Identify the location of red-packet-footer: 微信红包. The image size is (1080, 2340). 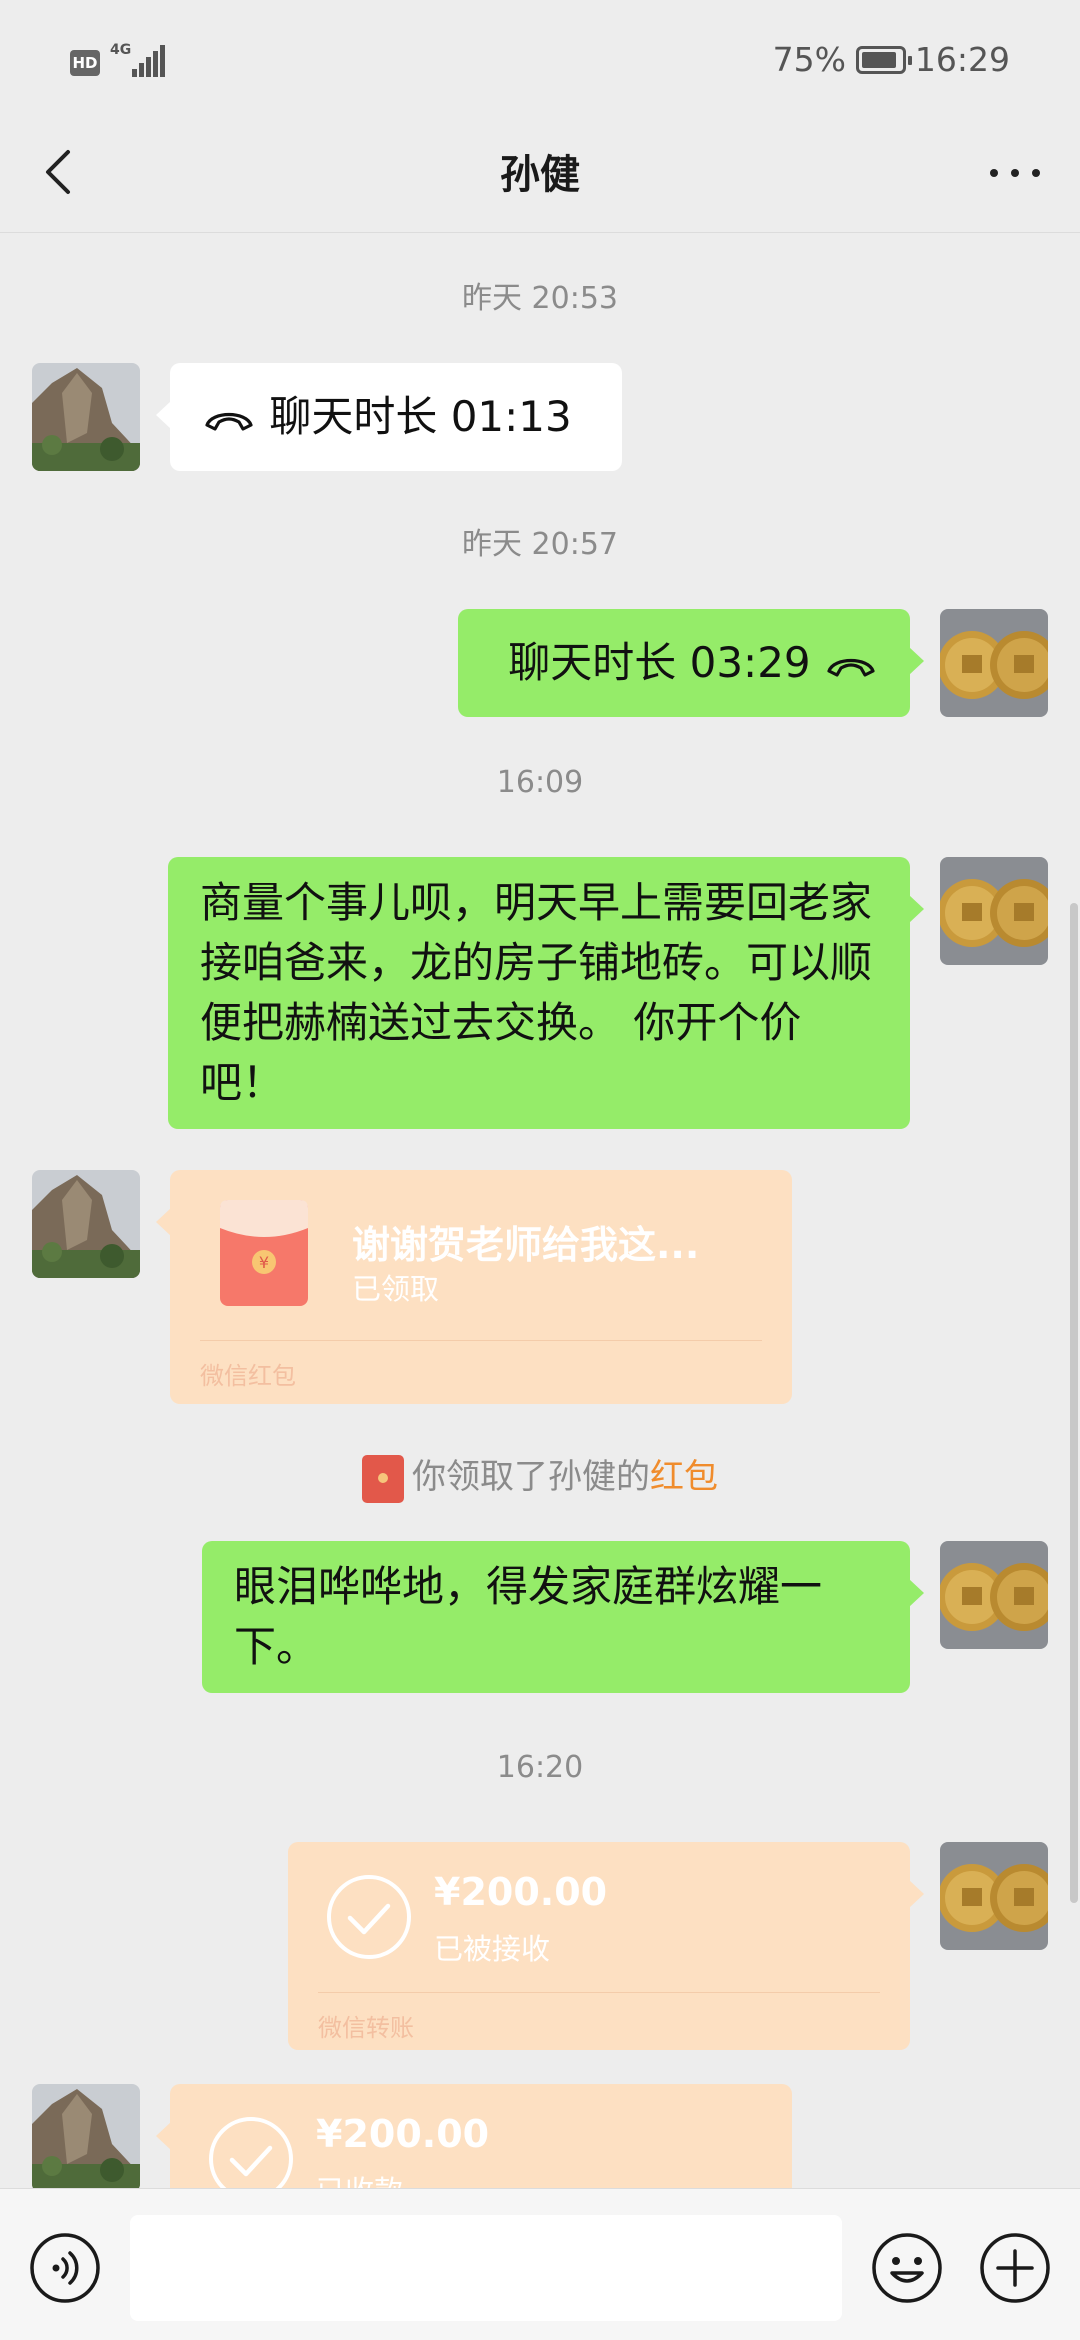
(248, 1376).